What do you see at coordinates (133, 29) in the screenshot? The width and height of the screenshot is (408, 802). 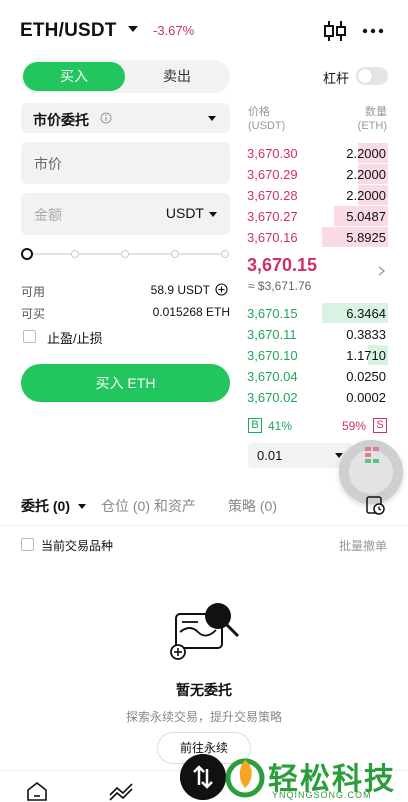 I see `pair-dropdown-icon` at bounding box center [133, 29].